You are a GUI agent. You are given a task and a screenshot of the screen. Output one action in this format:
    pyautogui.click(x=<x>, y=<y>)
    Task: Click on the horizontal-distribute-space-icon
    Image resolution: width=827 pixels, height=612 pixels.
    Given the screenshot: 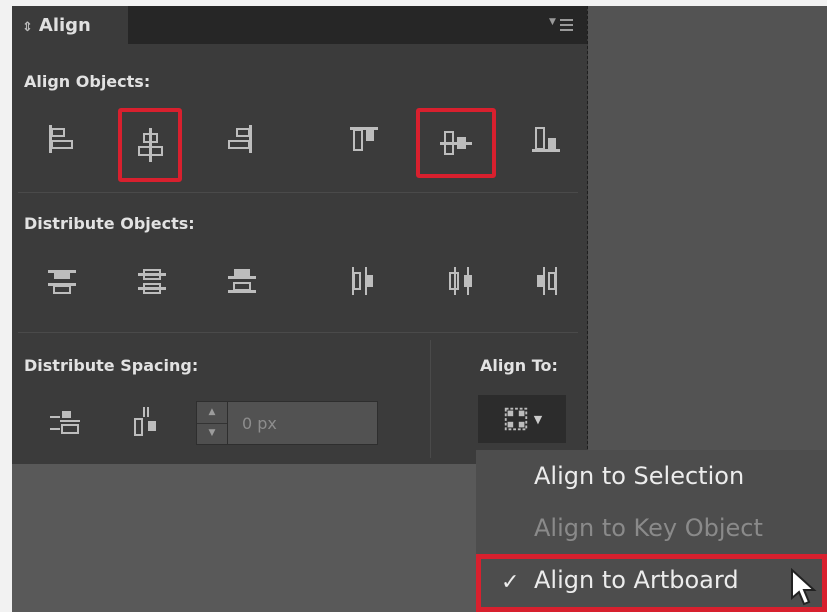 What is the action you would take?
    pyautogui.click(x=145, y=421)
    